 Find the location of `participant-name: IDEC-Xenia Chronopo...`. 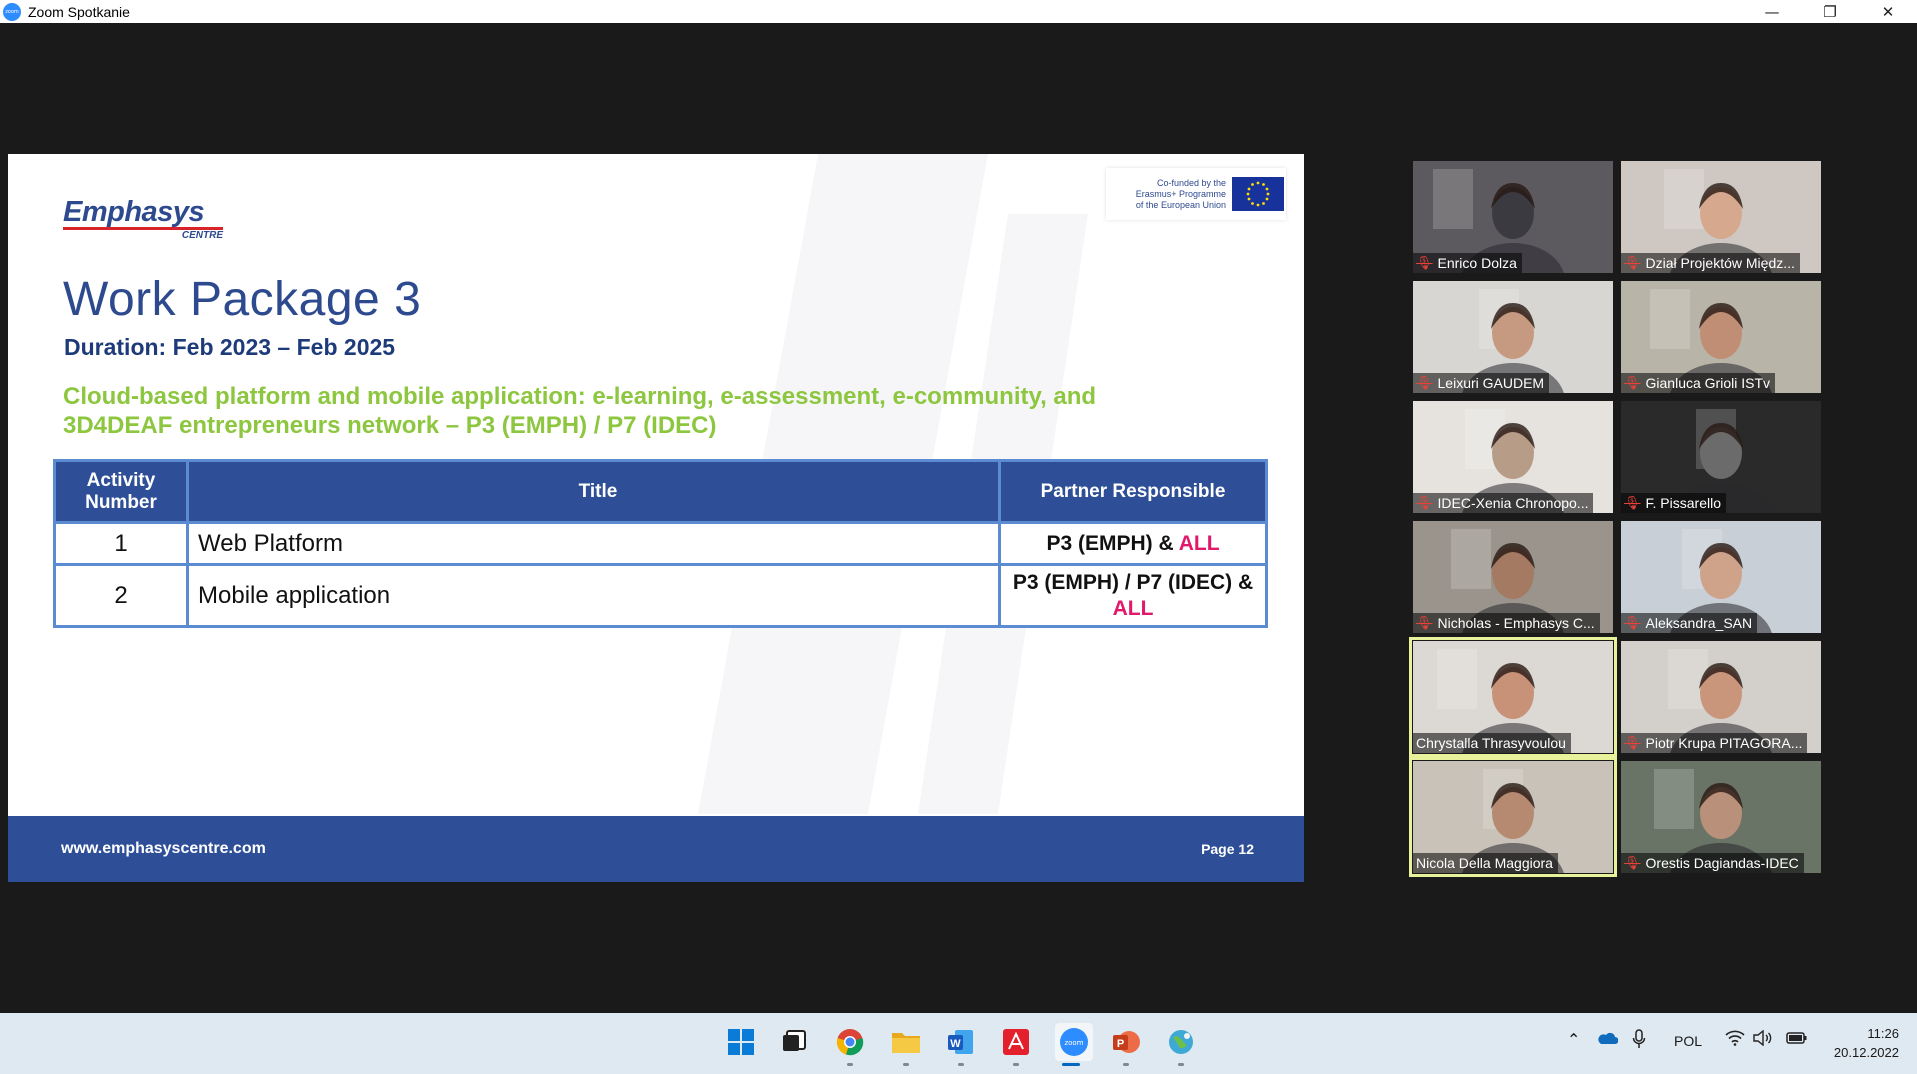

participant-name: IDEC-Xenia Chronopo... is located at coordinates (1513, 503).